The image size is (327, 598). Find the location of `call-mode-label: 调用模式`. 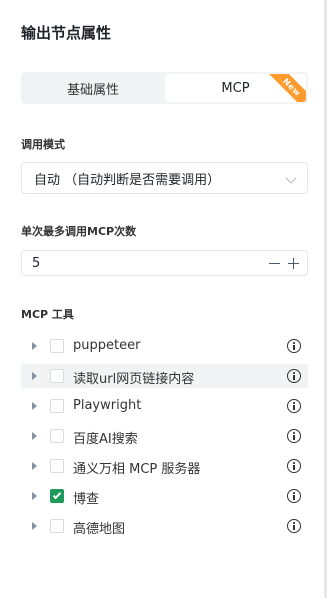

call-mode-label: 调用模式 is located at coordinates (43, 144).